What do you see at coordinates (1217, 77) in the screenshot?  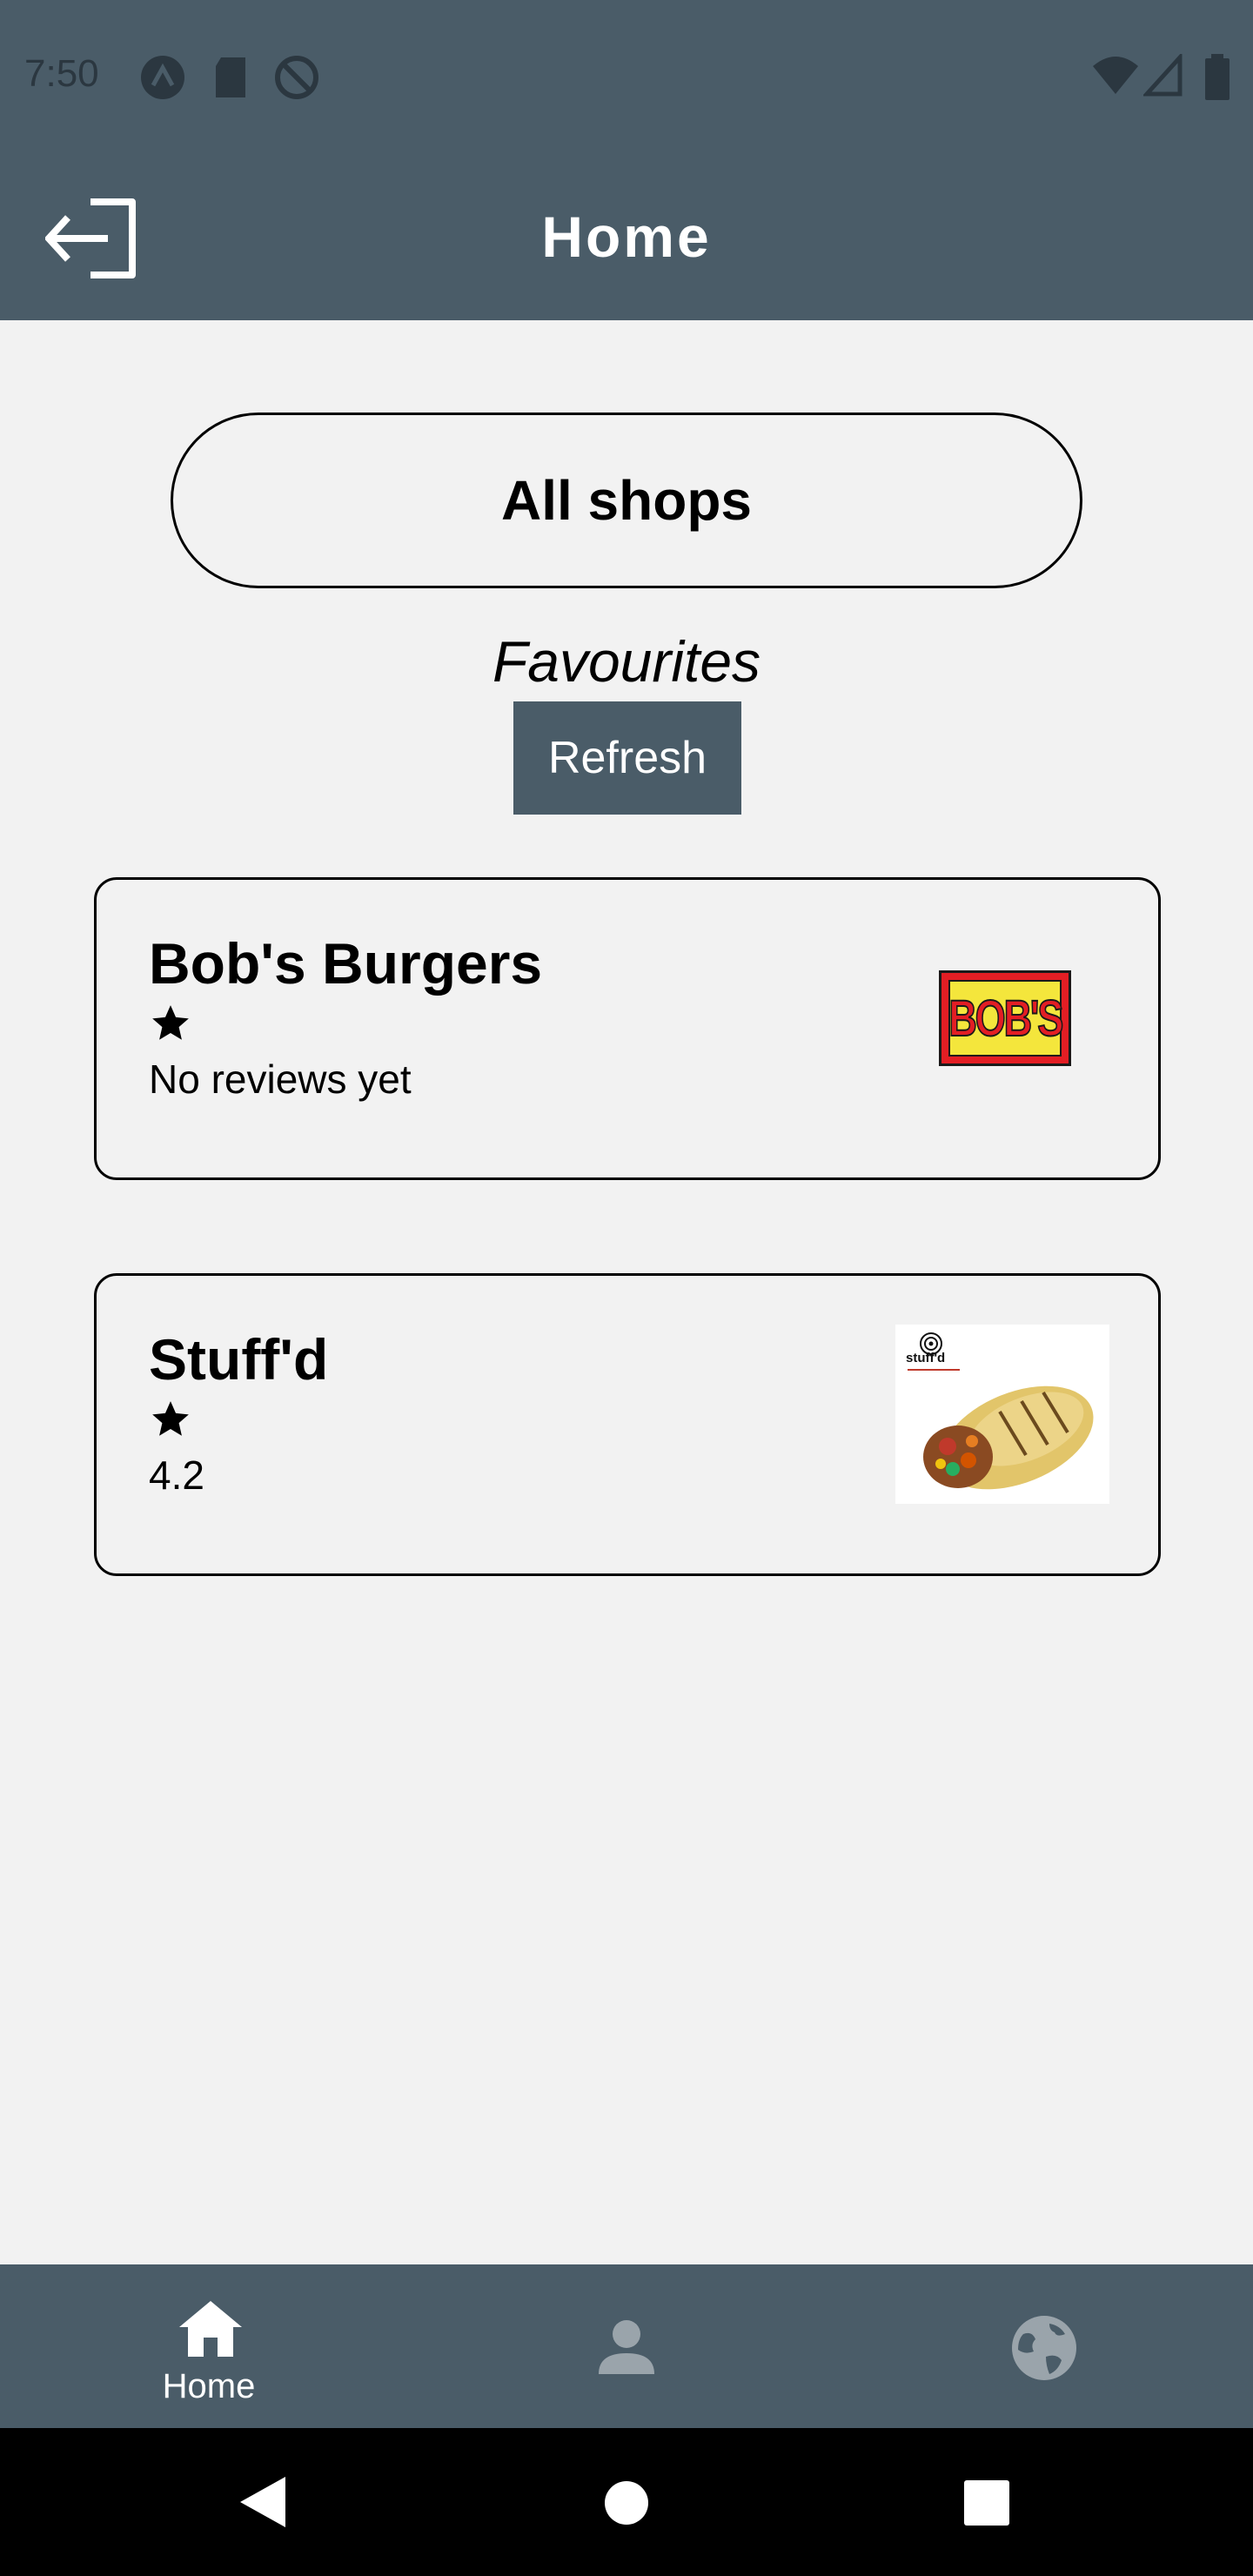 I see `battery-icon` at bounding box center [1217, 77].